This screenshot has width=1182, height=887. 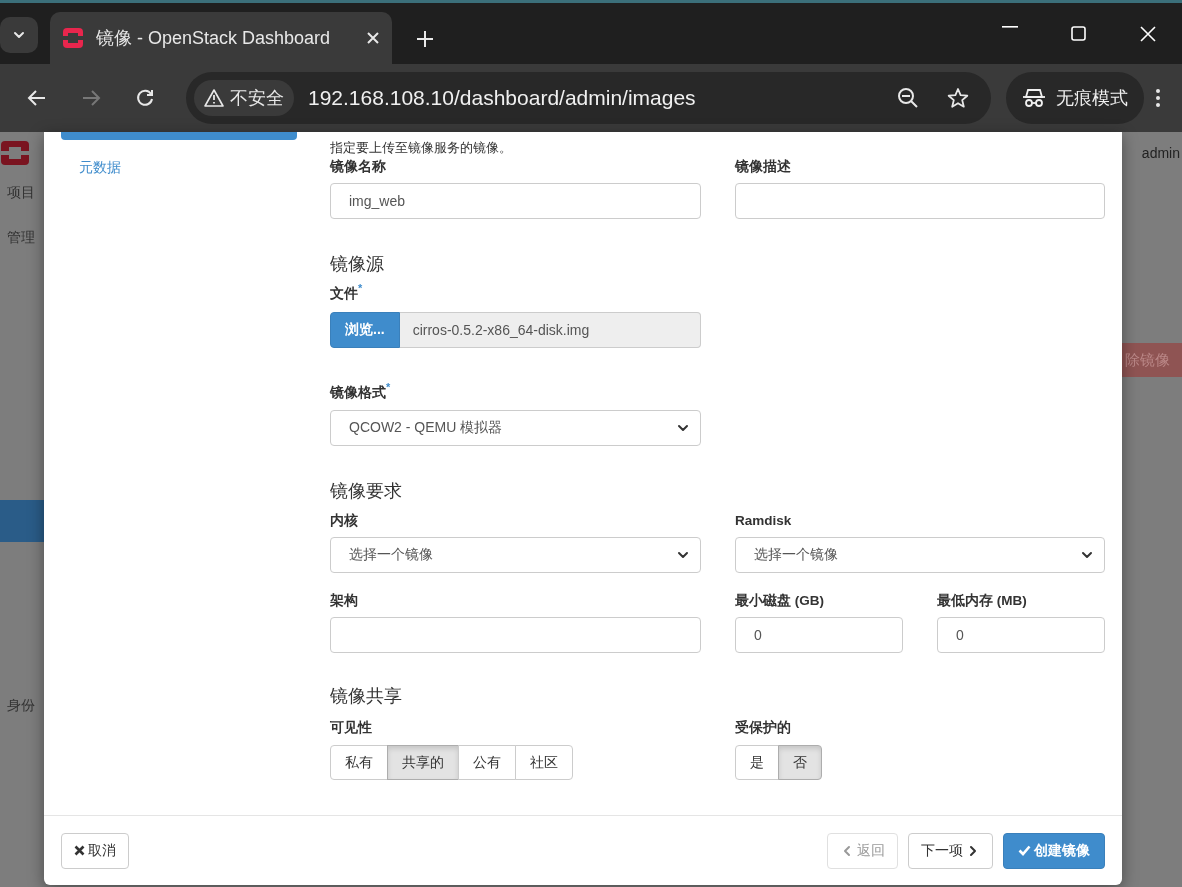 What do you see at coordinates (515, 201) in the screenshot?
I see `name-field: img_web` at bounding box center [515, 201].